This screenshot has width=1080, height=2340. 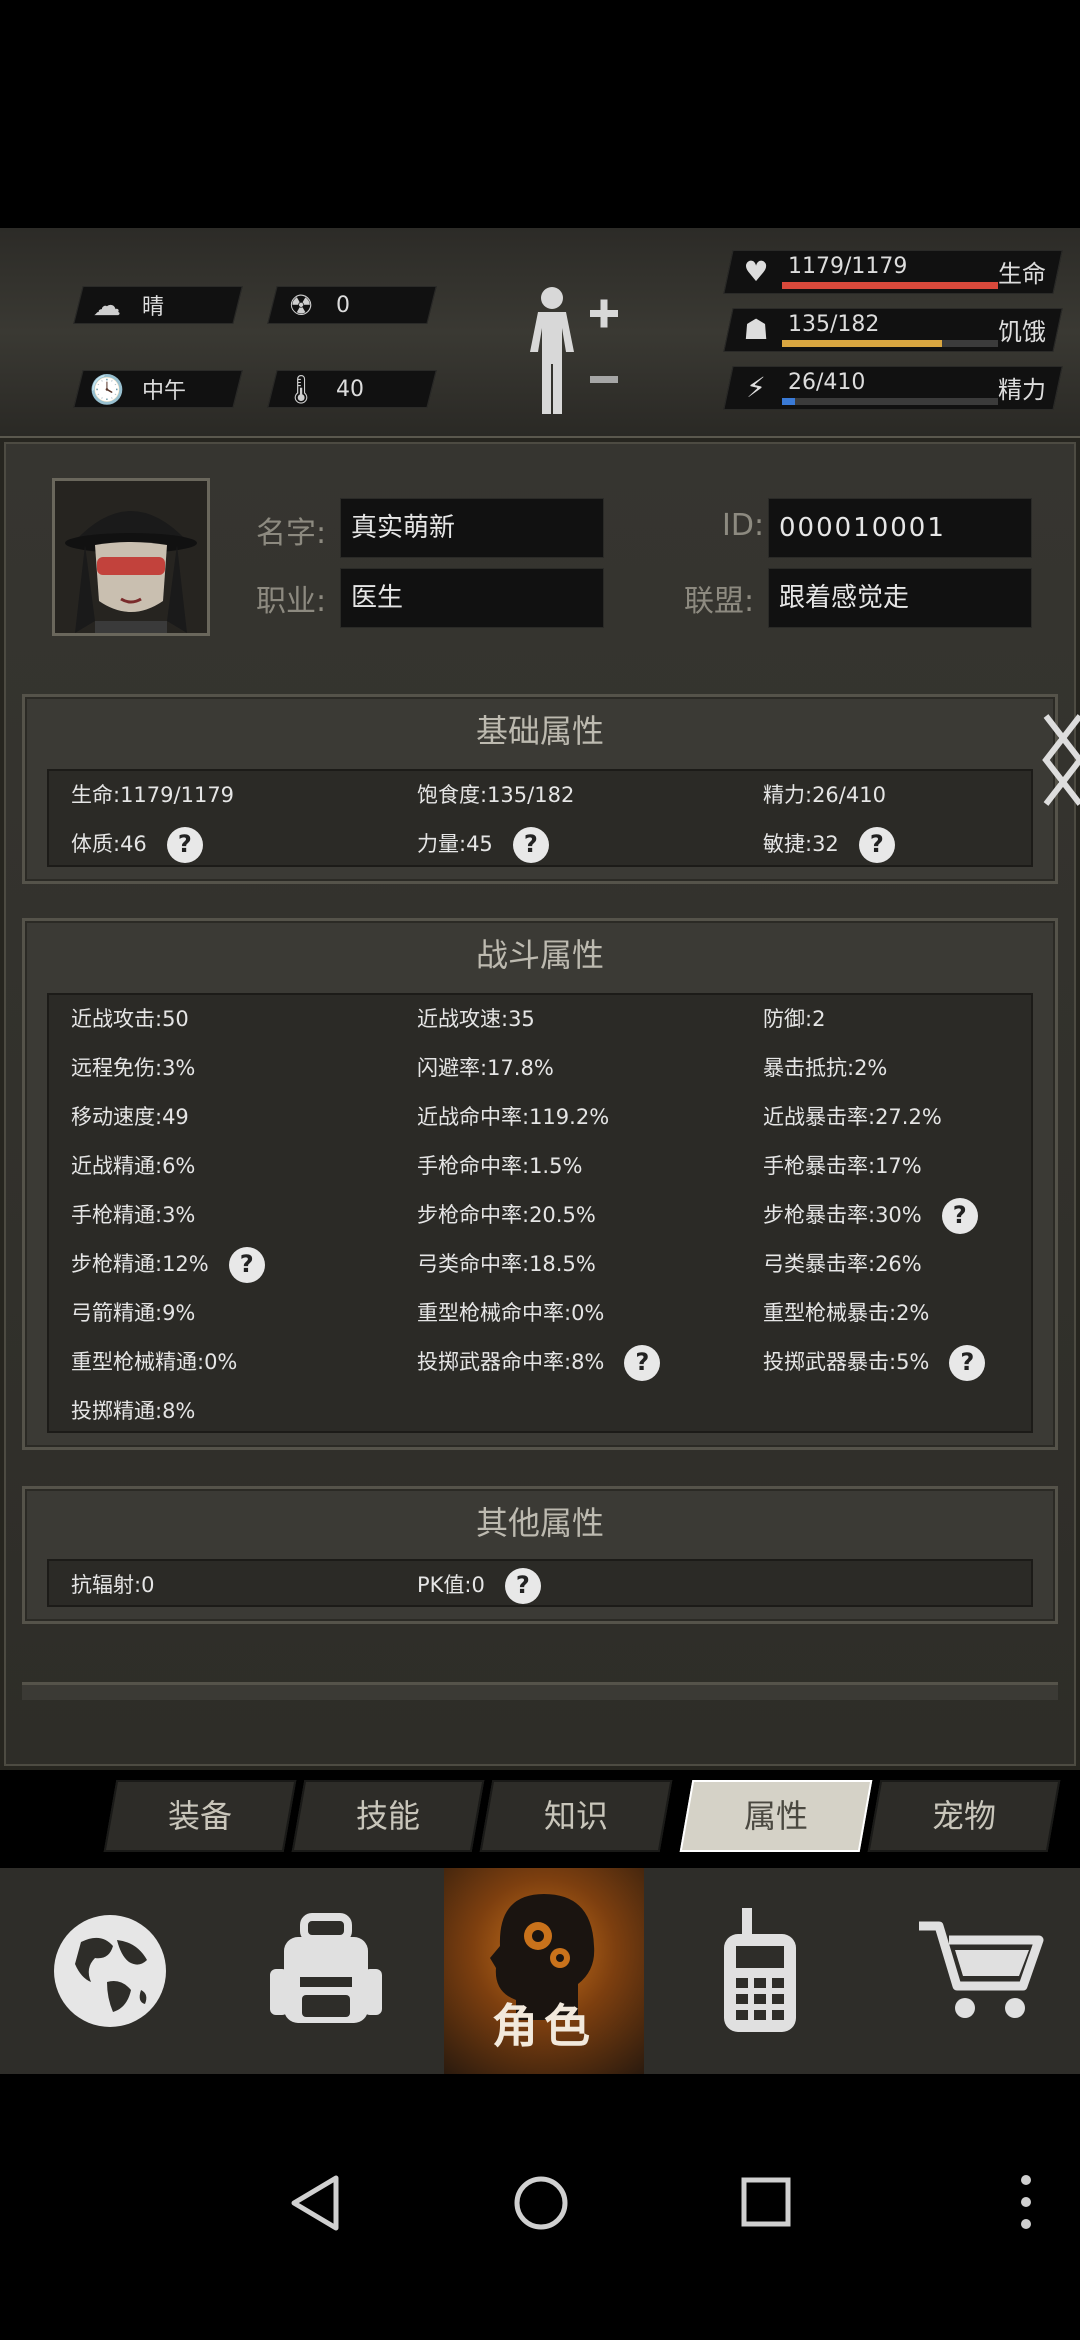 I want to click on energy-label: 精力, so click(x=1022, y=390).